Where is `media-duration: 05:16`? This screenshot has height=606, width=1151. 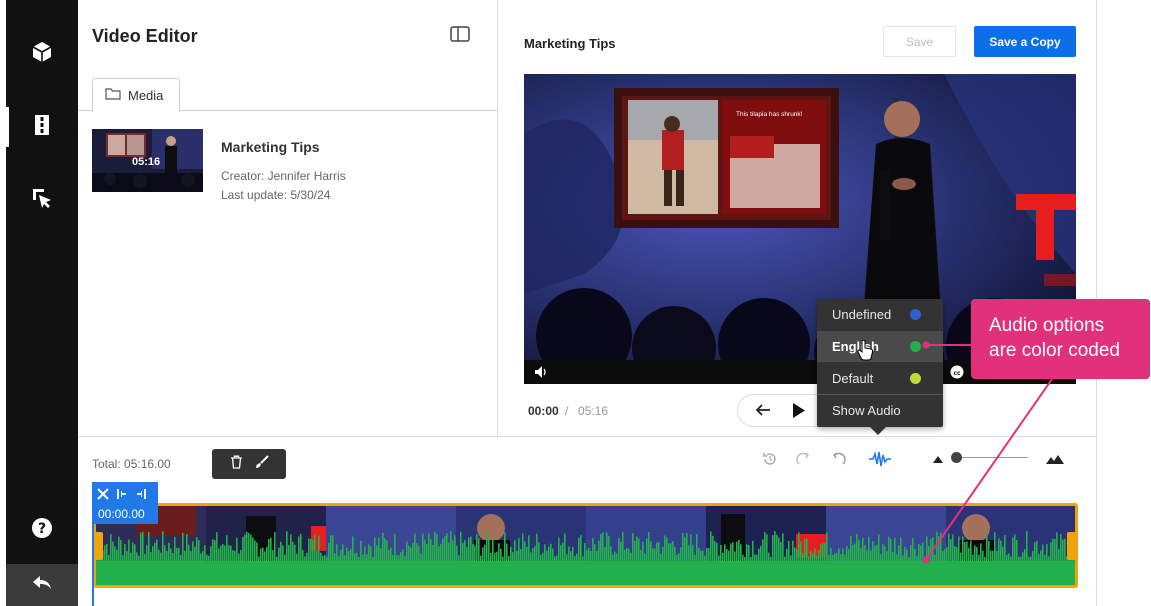
media-duration: 05:16 is located at coordinates (146, 162).